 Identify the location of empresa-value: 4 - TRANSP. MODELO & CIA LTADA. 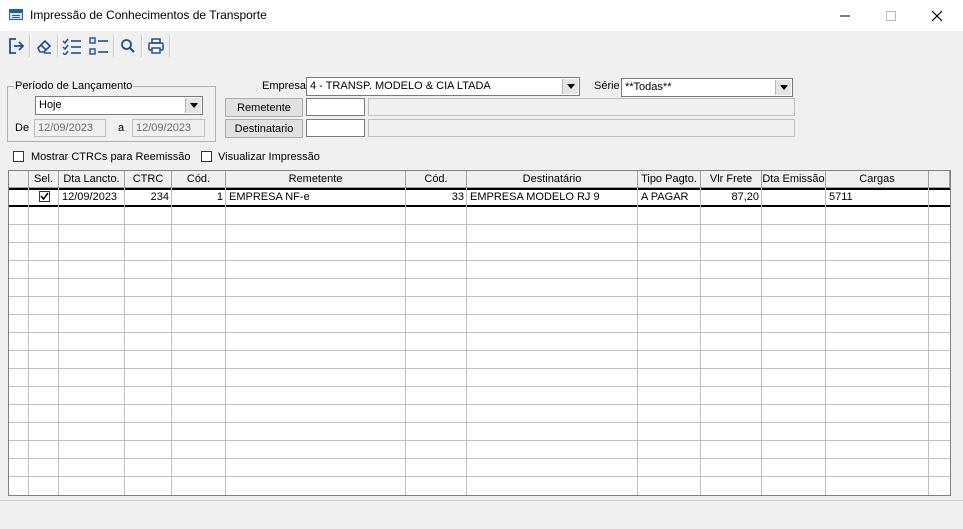
(400, 86).